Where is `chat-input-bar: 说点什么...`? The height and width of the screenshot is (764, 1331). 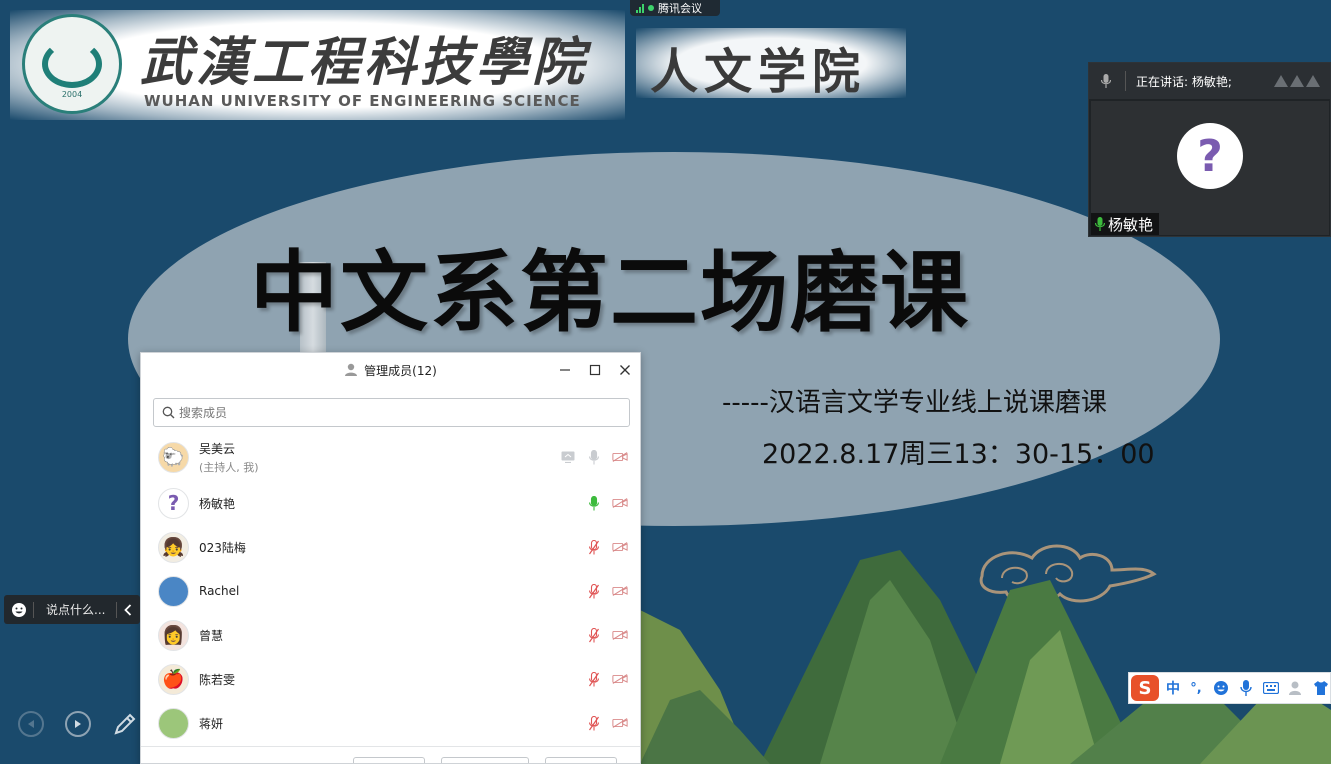 chat-input-bar: 说点什么... is located at coordinates (72, 609).